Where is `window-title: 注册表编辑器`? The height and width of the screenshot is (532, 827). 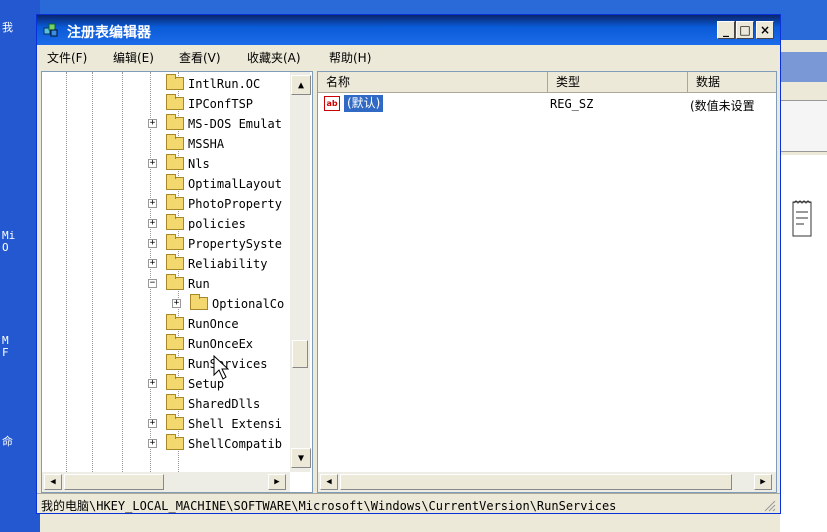
window-title: 注册表编辑器 is located at coordinates (109, 33).